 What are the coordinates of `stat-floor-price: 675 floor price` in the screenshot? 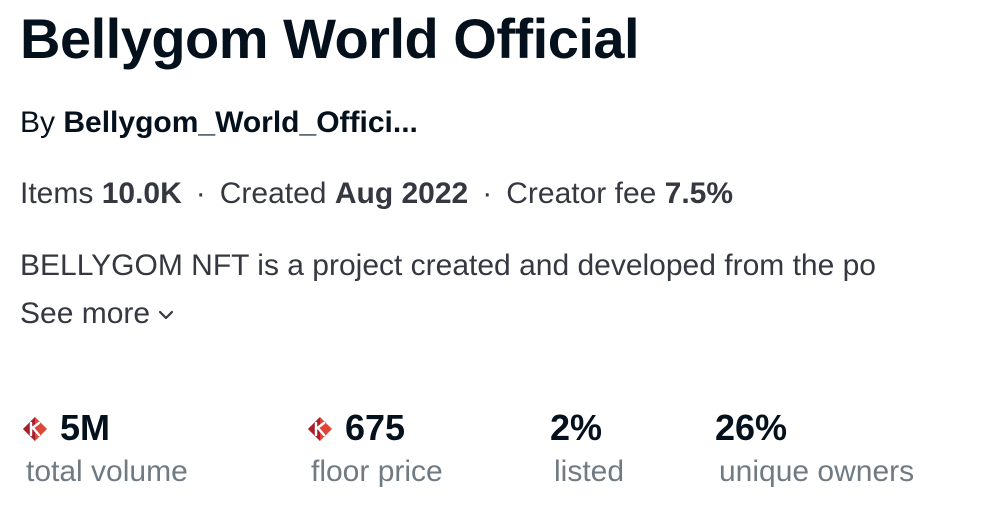 It's located at (375, 448).